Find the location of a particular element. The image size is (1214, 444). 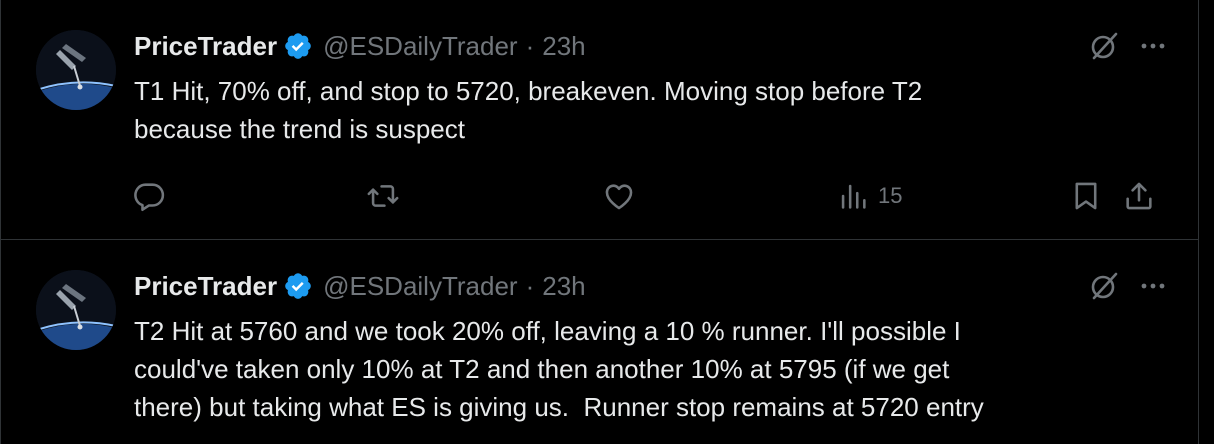

bookmark-icon is located at coordinates (1086, 196).